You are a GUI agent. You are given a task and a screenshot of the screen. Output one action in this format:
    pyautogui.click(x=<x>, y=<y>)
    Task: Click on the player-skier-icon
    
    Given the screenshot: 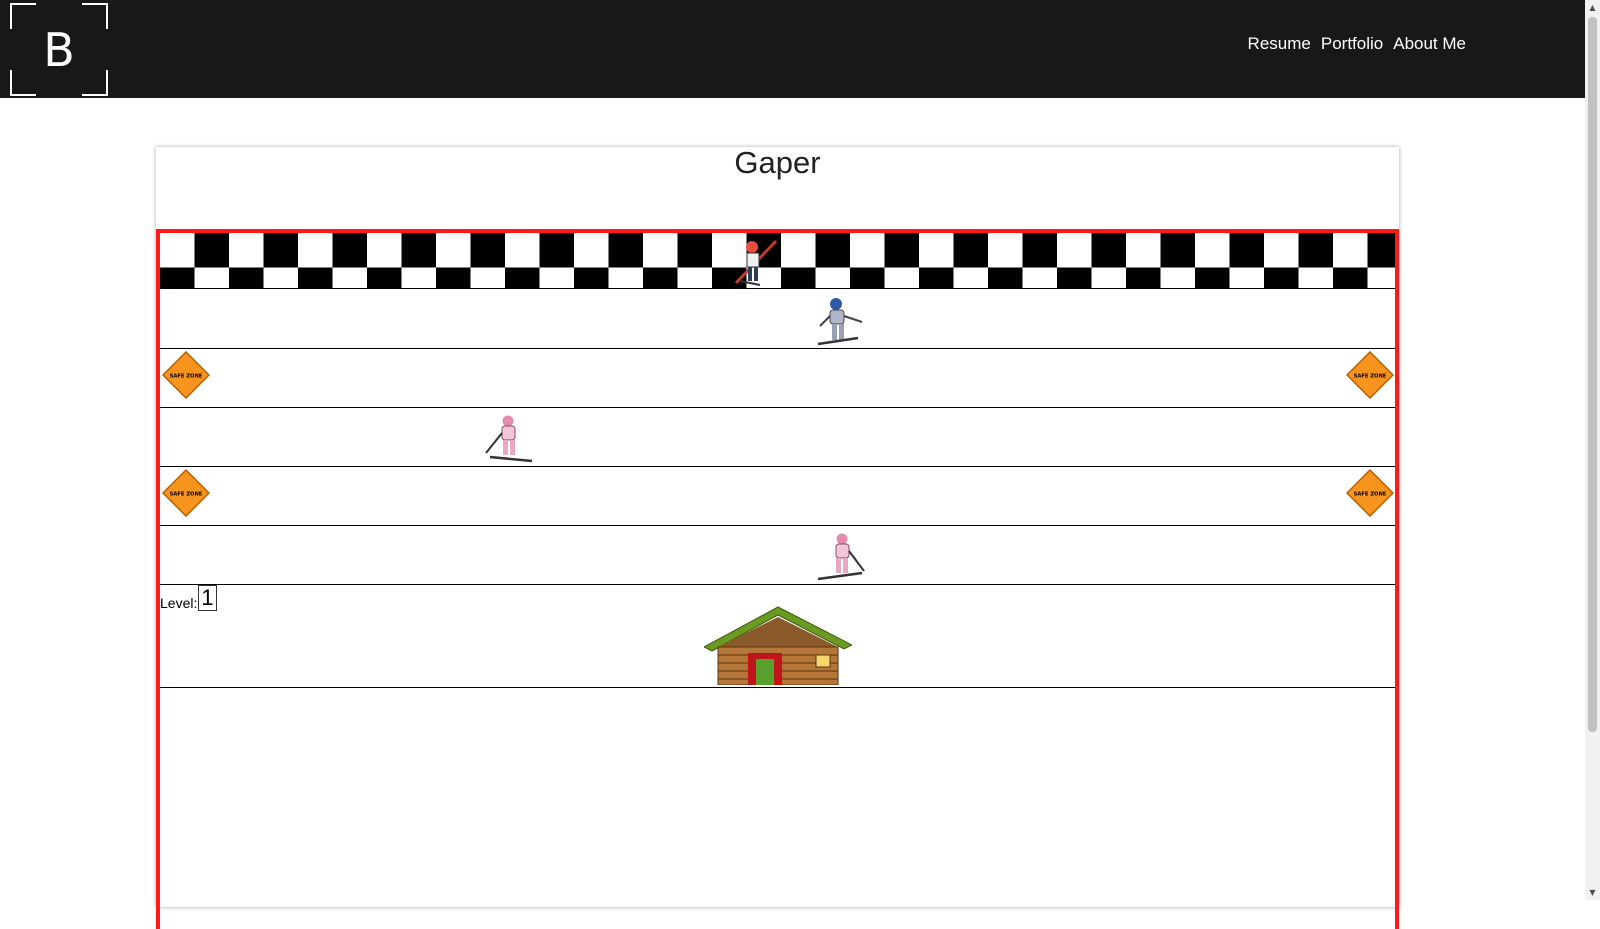 What is the action you would take?
    pyautogui.click(x=756, y=261)
    